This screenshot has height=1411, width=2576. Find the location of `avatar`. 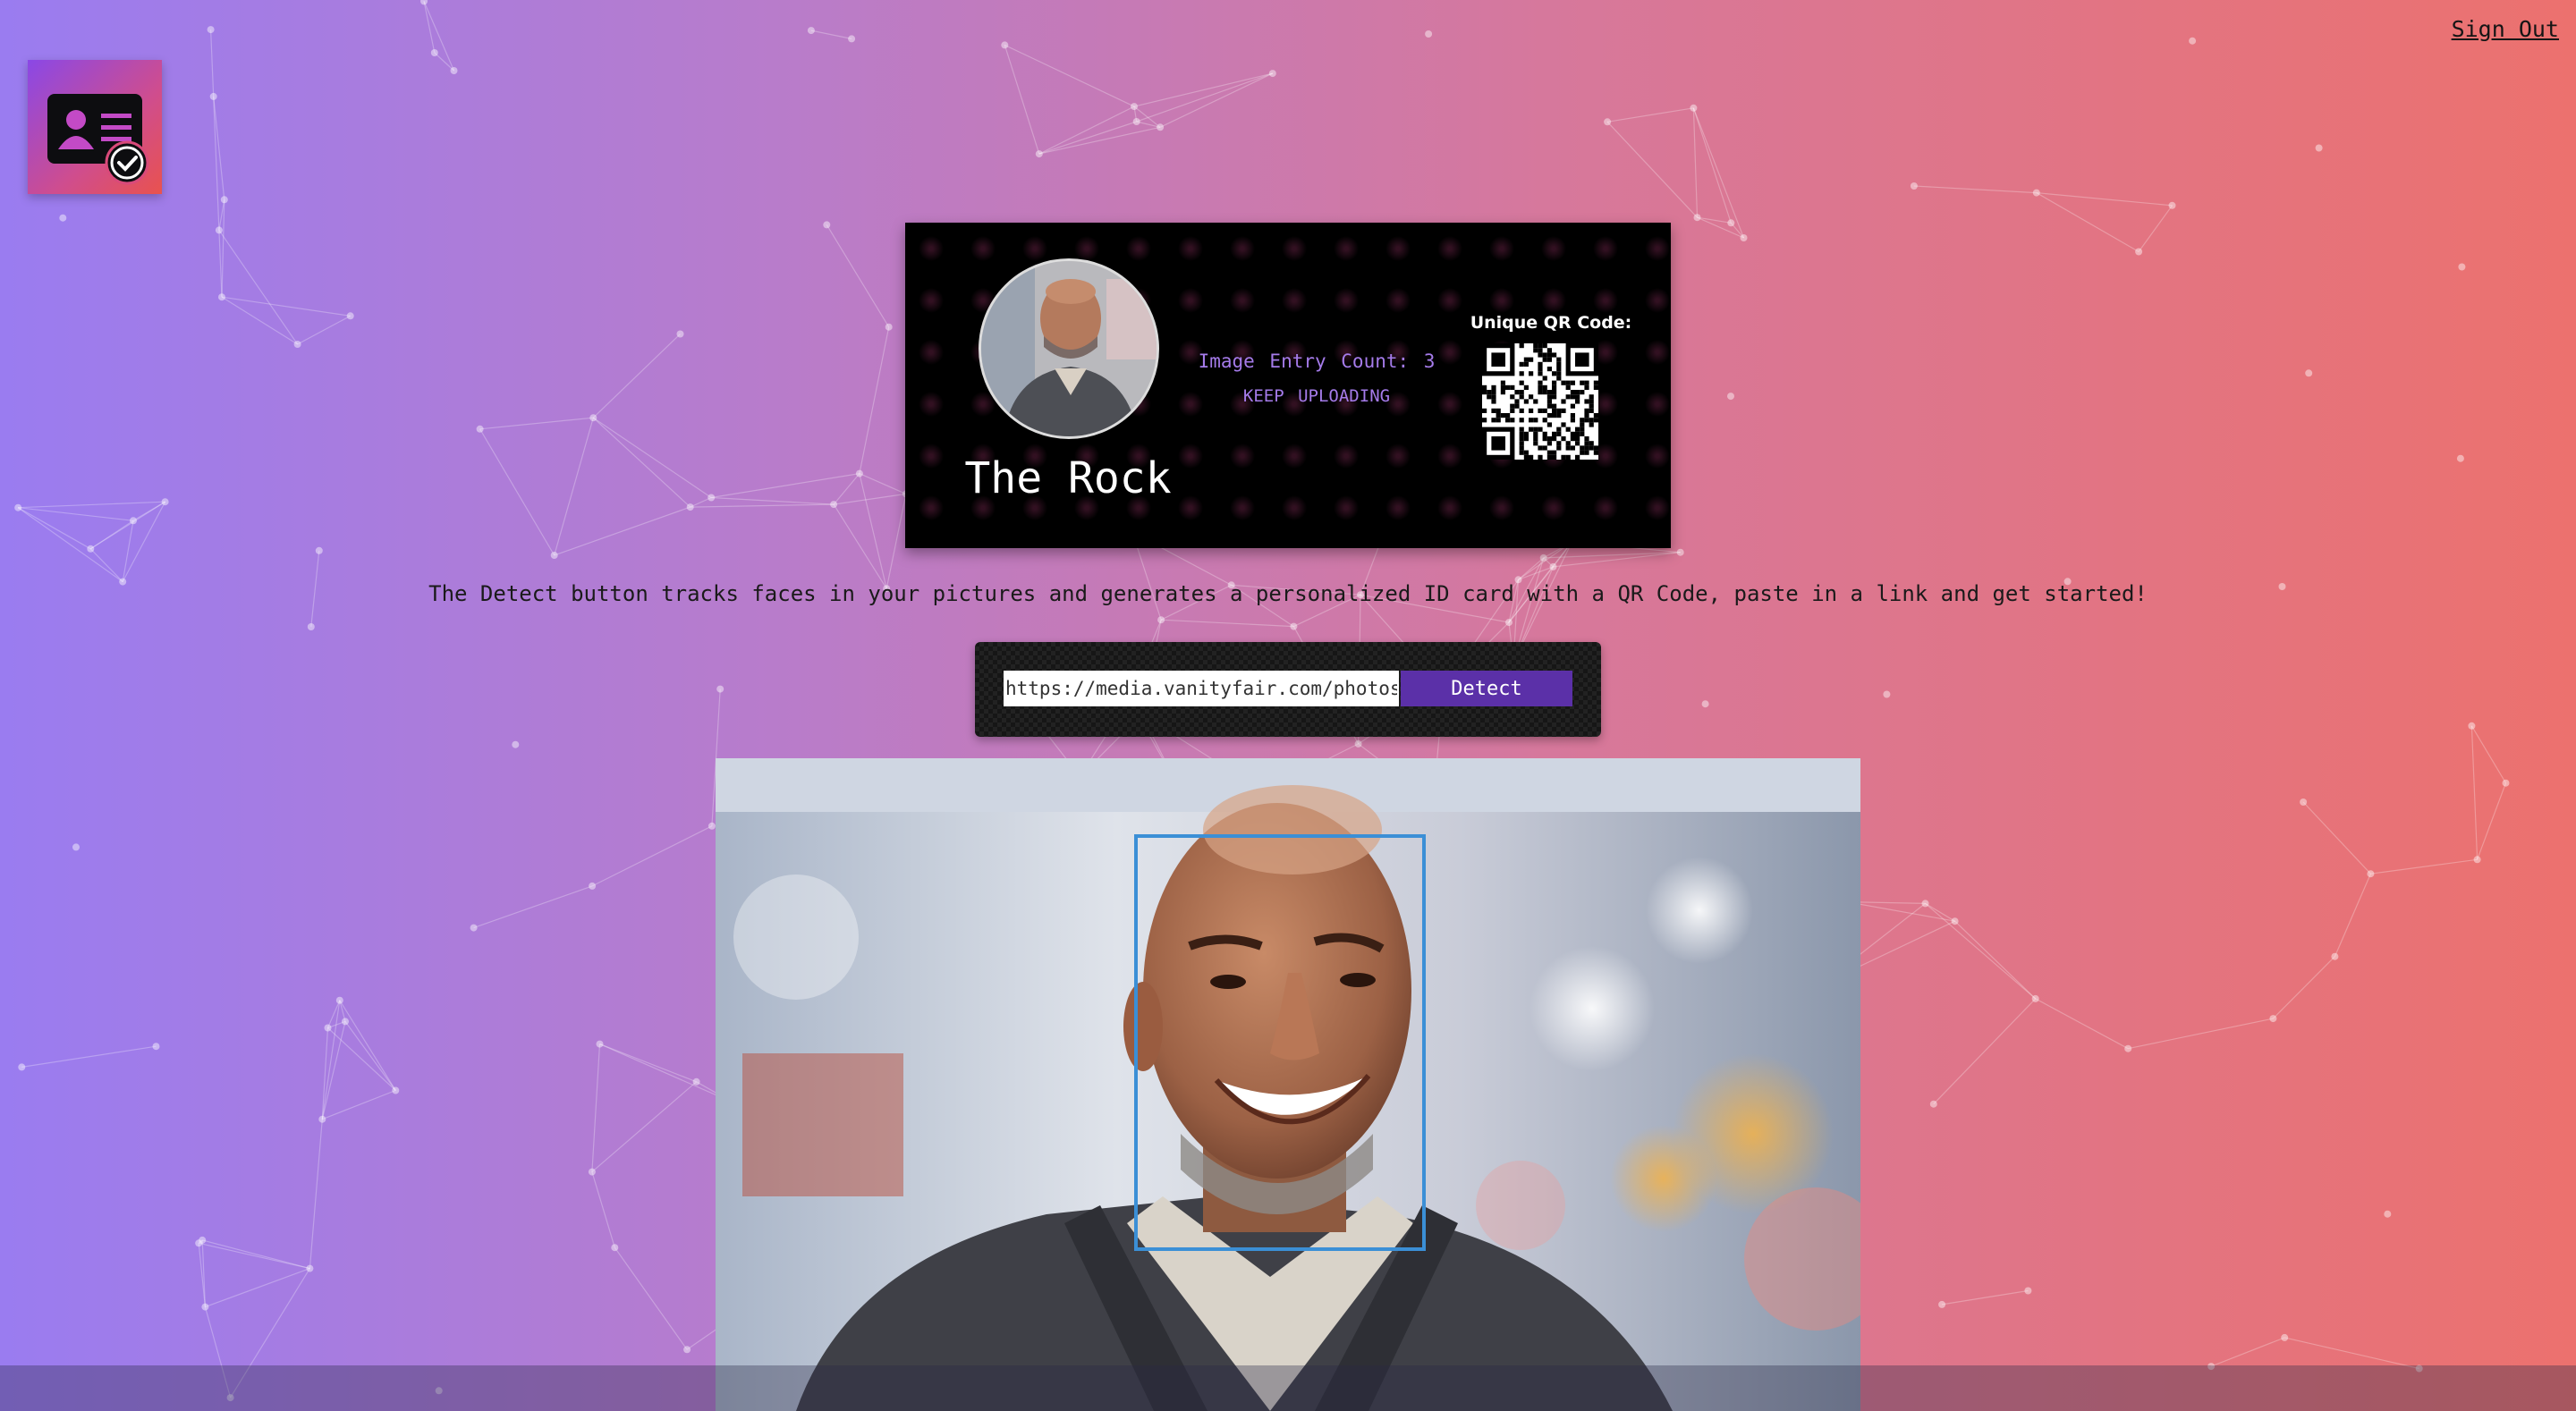

avatar is located at coordinates (1069, 348).